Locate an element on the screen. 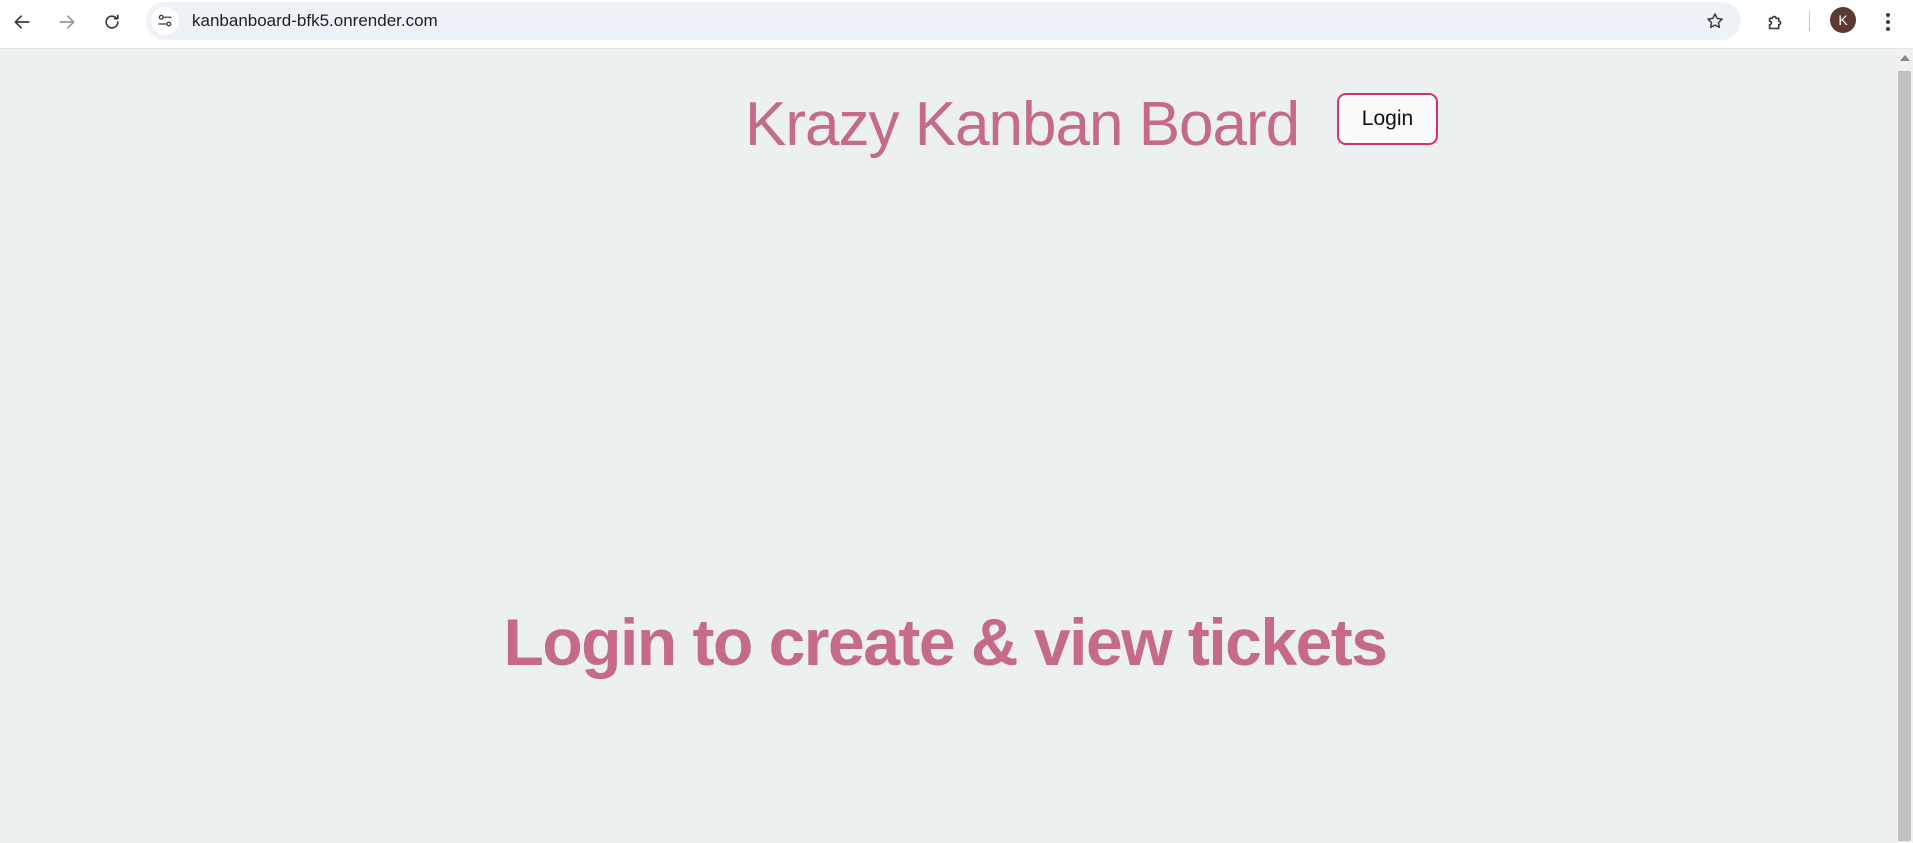 The image size is (1913, 843). toolbar-divider is located at coordinates (1809, 21).